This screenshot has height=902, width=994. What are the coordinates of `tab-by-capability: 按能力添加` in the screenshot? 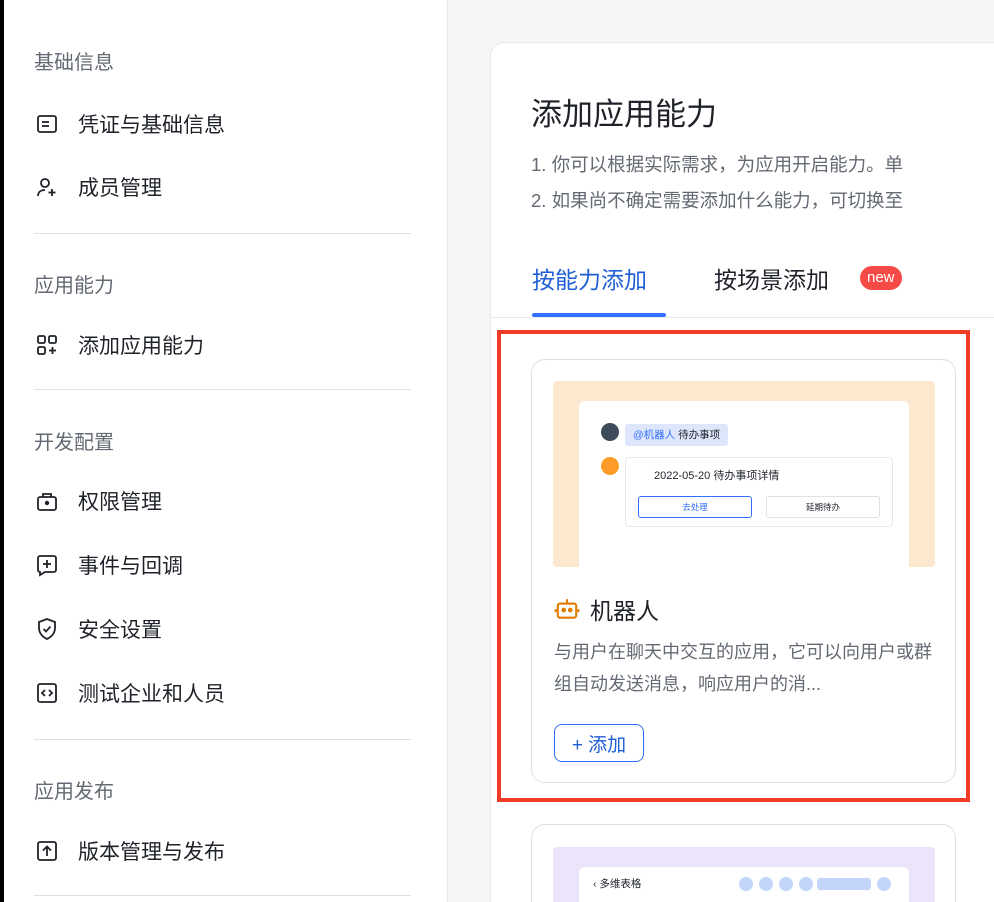 It's located at (589, 278).